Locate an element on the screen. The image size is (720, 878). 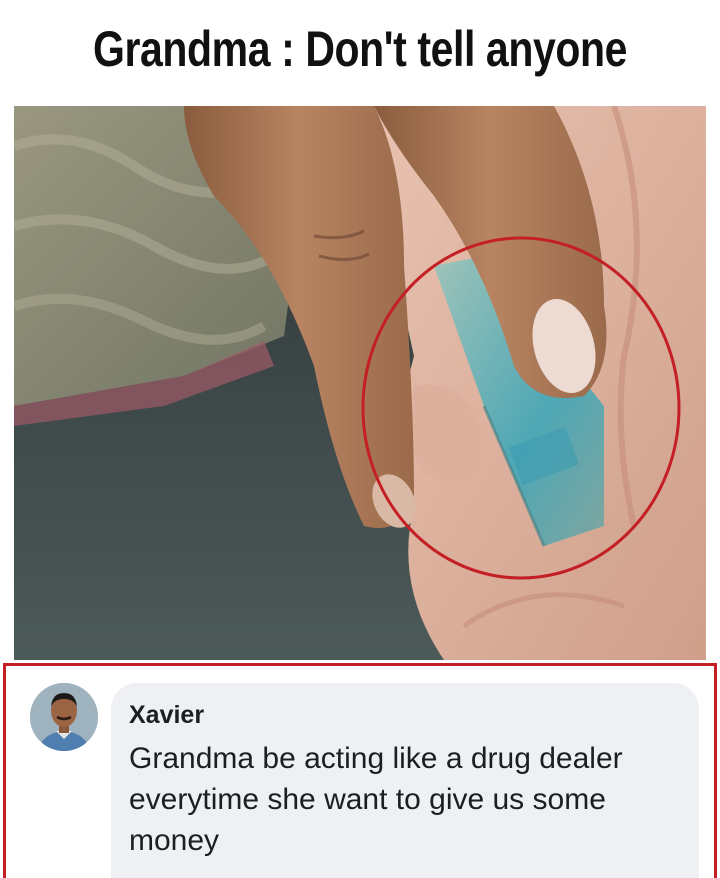
comment-author: Xavier is located at coordinates (166, 715).